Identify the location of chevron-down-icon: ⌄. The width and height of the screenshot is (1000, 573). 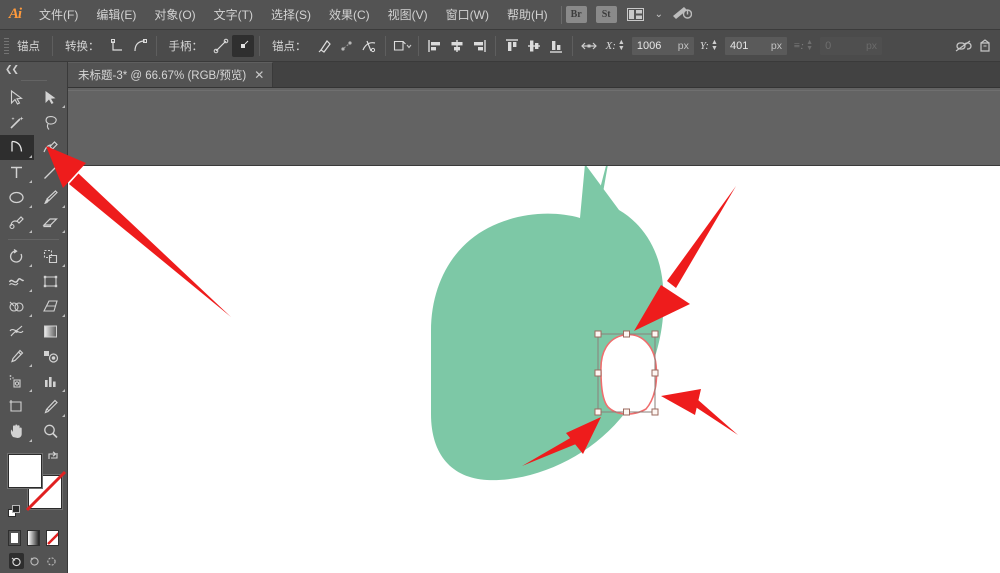
(659, 14).